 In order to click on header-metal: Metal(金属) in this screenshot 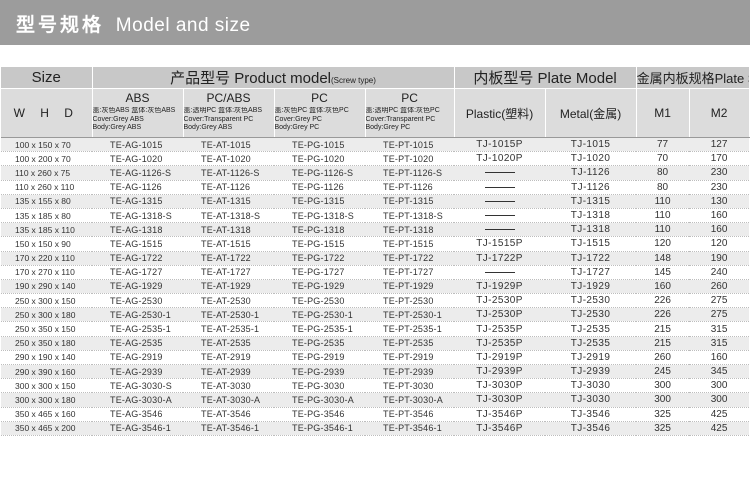, I will do `click(591, 113)`.